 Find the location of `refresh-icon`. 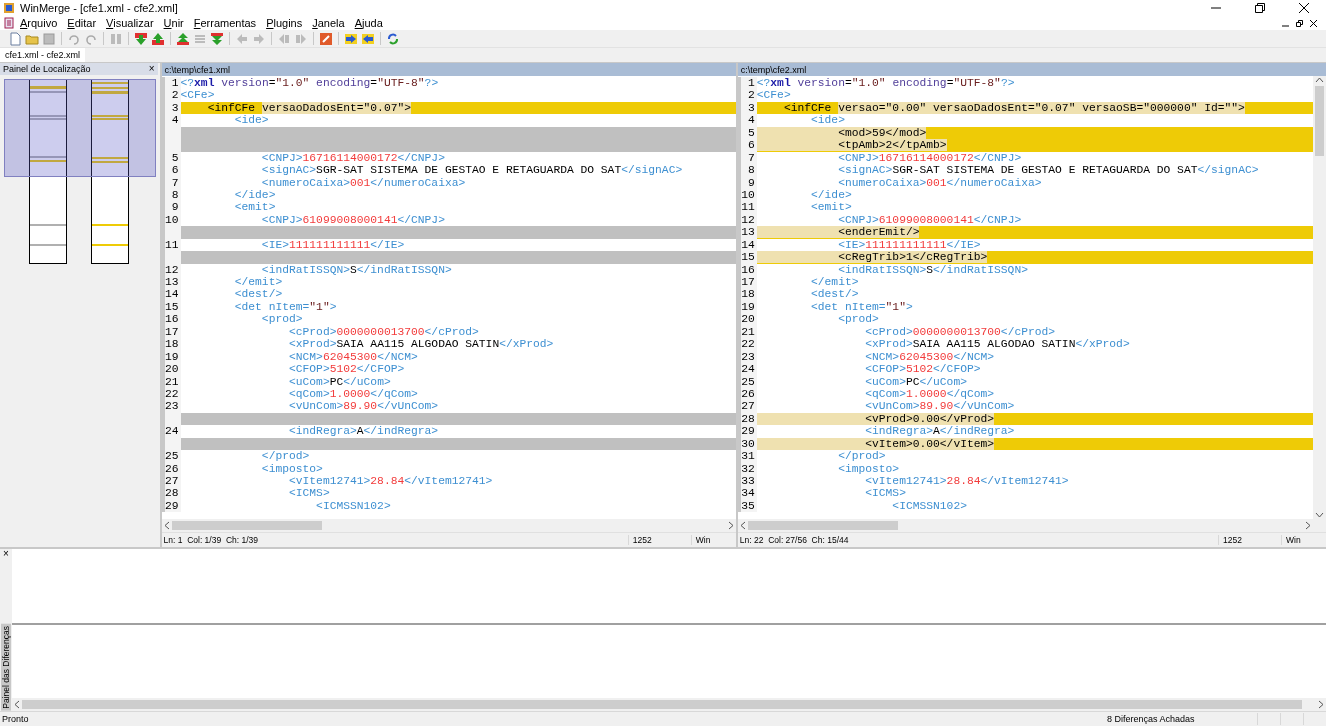

refresh-icon is located at coordinates (393, 38).